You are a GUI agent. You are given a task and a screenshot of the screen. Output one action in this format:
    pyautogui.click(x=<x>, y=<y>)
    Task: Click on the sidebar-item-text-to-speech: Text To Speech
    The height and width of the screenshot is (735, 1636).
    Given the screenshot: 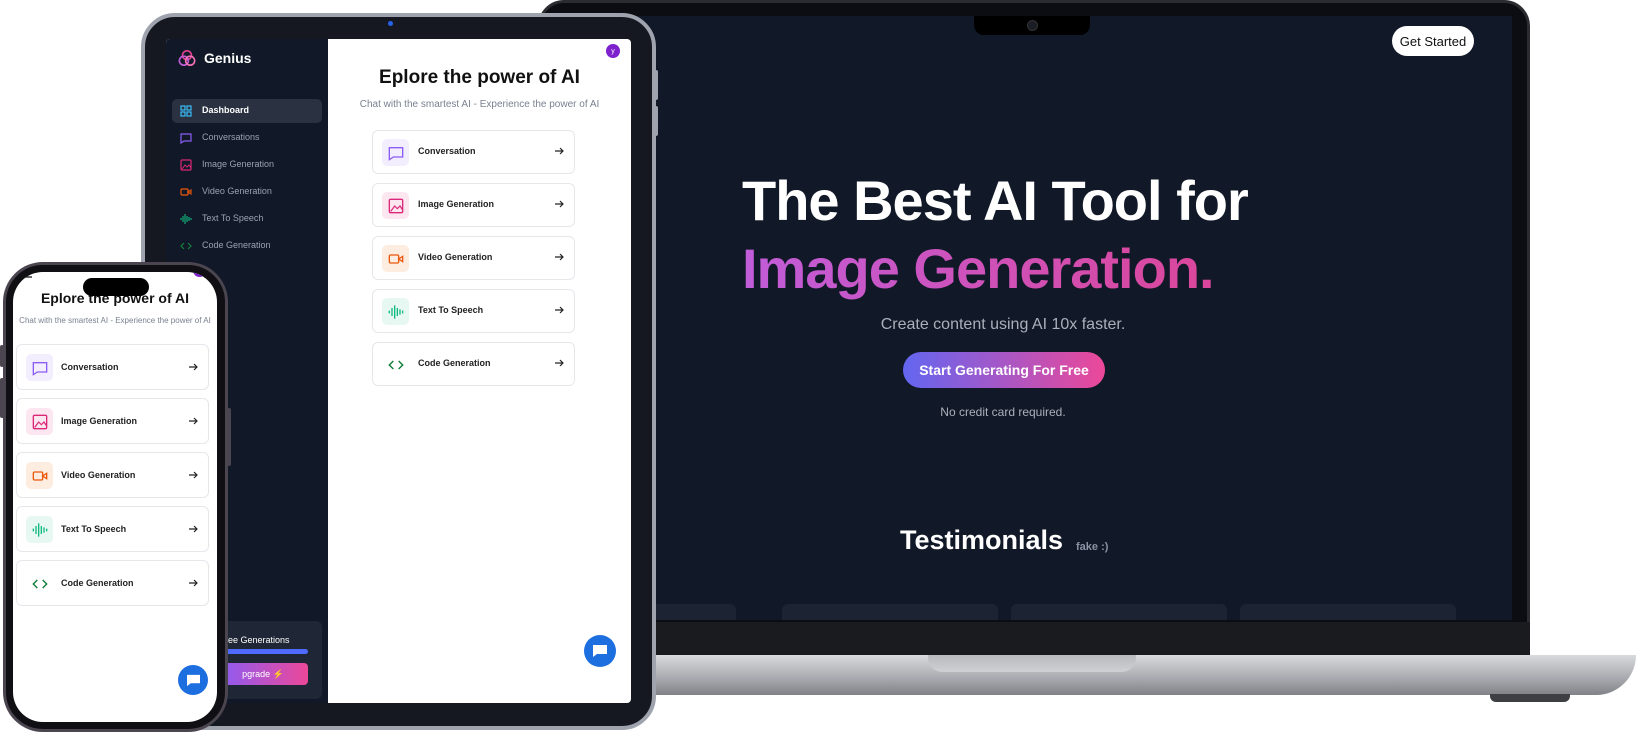 What is the action you would take?
    pyautogui.click(x=247, y=219)
    